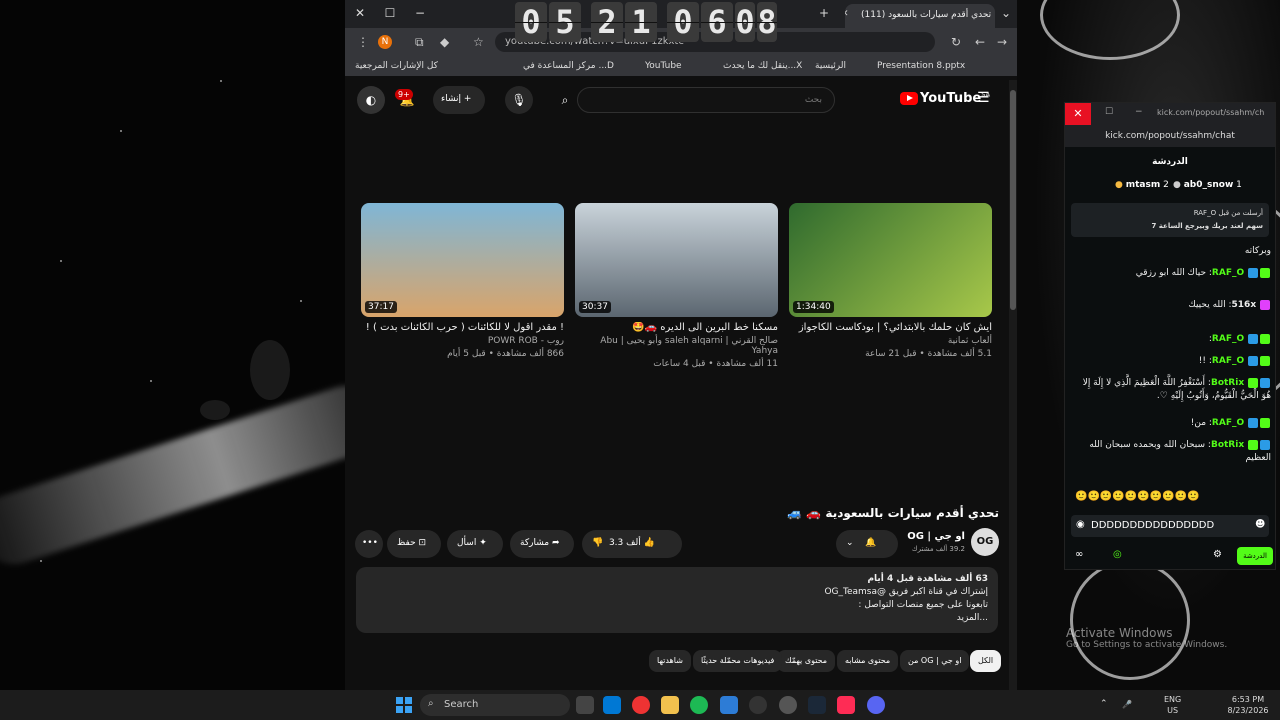 The height and width of the screenshot is (720, 1280). What do you see at coordinates (371, 100) in the screenshot?
I see `account-avatar: ◐` at bounding box center [371, 100].